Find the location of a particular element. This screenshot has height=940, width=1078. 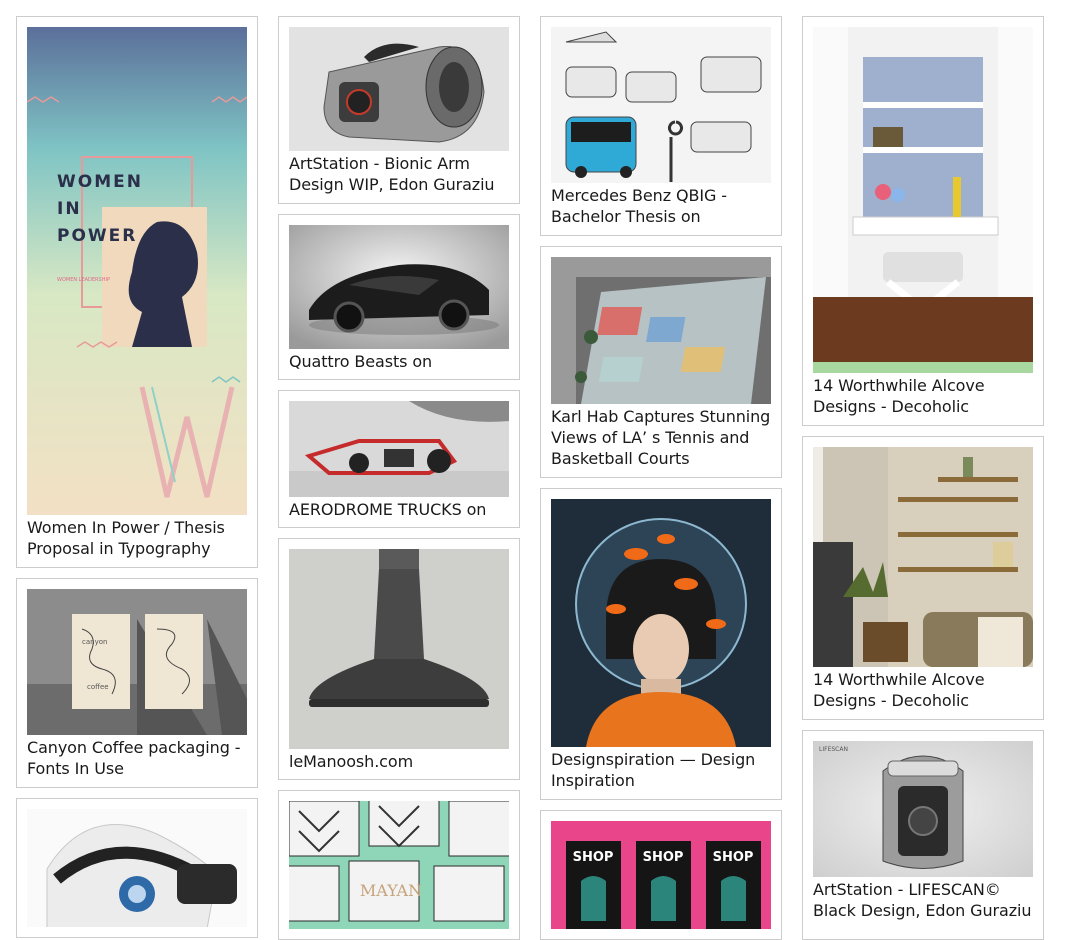

pin-card: Designspiration — Design Inspiration is located at coordinates (661, 644).